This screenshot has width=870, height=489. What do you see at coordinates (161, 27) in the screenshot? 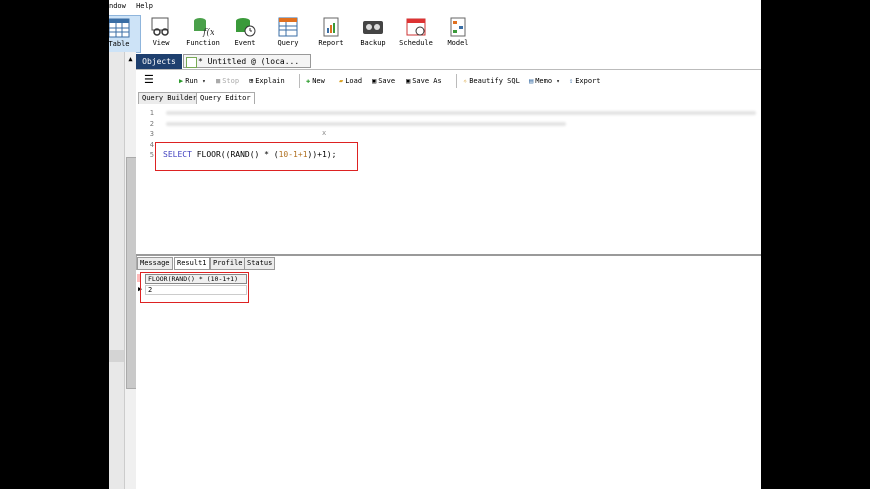
I see `view-icon` at bounding box center [161, 27].